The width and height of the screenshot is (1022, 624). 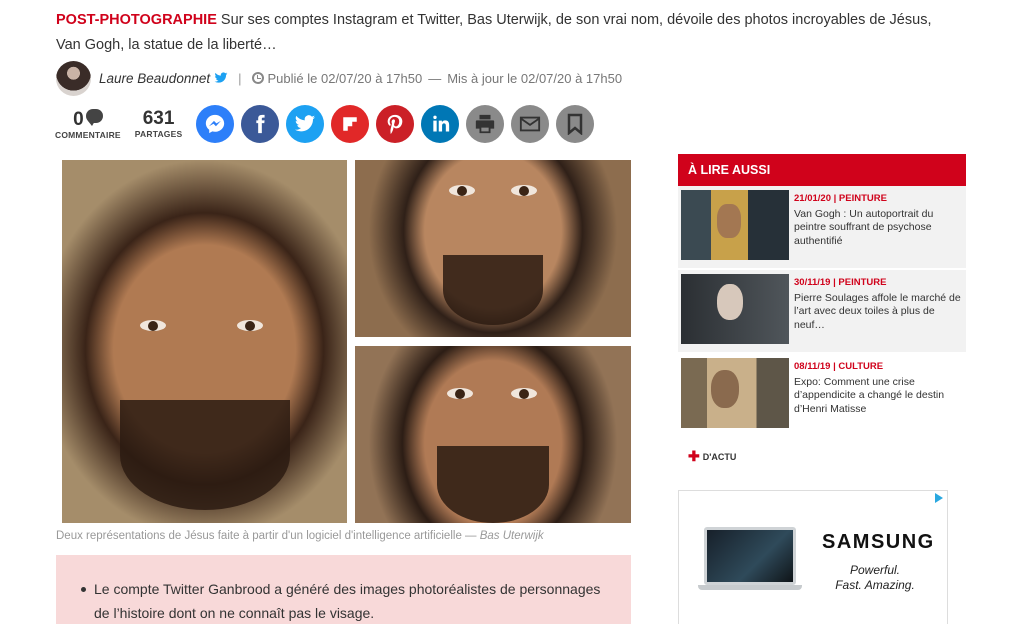 I want to click on more-news-label: D'ACTU, so click(x=719, y=456).